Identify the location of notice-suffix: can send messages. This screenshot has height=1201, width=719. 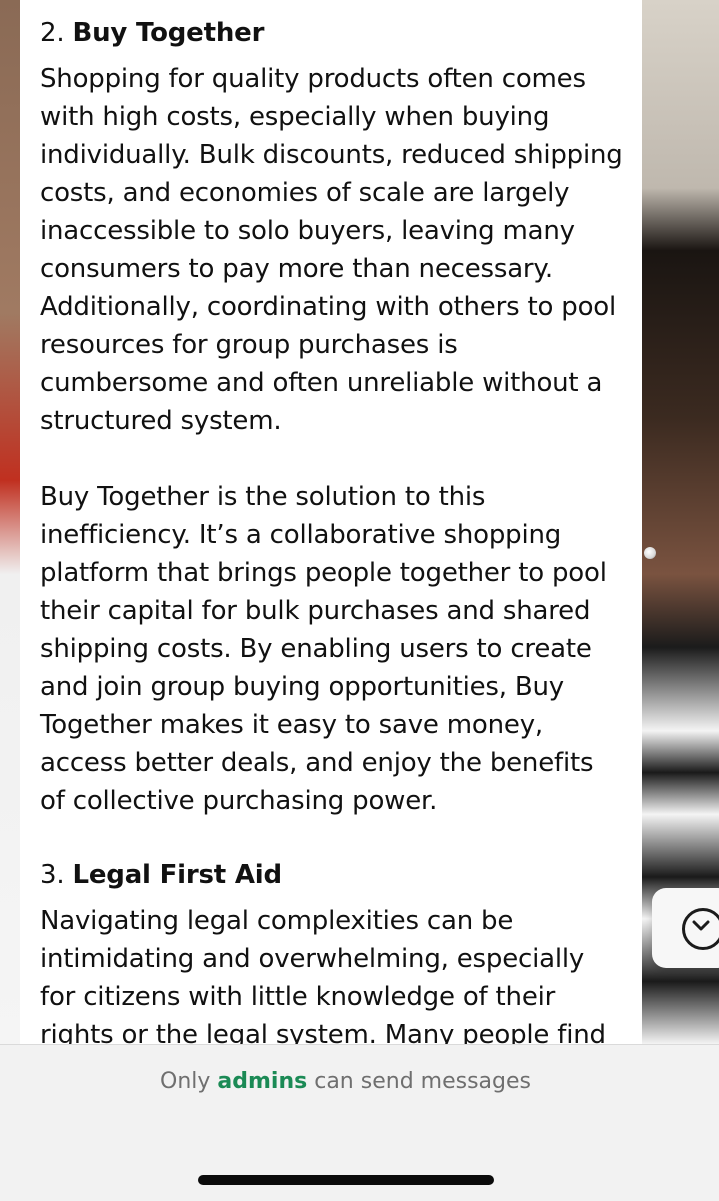
(422, 1081).